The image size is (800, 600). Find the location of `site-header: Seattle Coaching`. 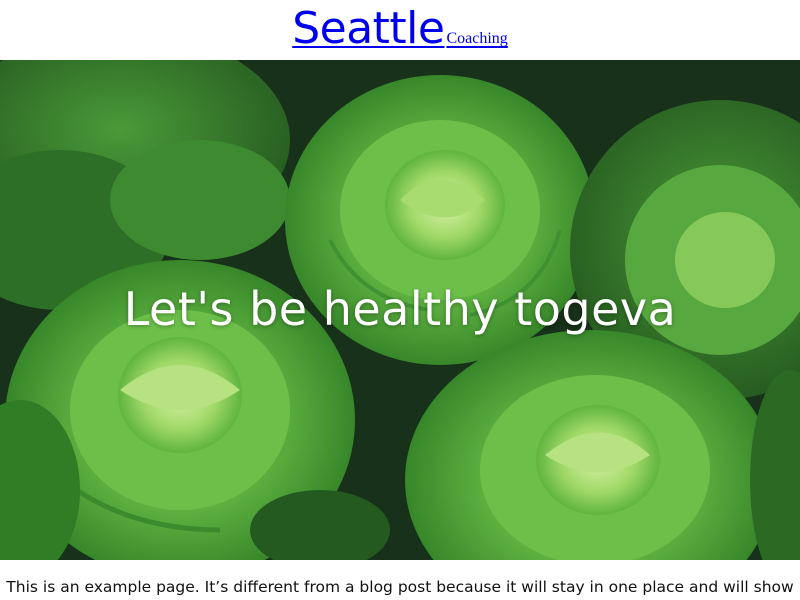

site-header: Seattle Coaching is located at coordinates (400, 30).